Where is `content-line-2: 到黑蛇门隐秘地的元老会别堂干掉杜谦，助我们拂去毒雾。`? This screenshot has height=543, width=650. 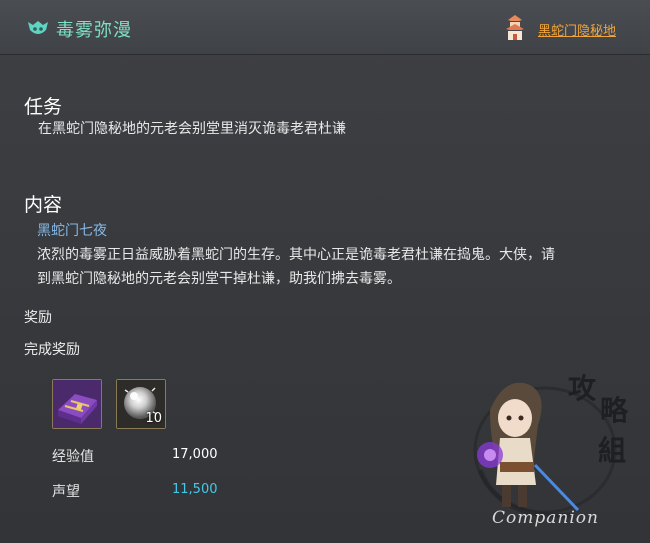
content-line-2: 到黑蛇门隐秘地的元老会别堂干掉杜谦，助我们拂去毒雾。 is located at coordinates (219, 279).